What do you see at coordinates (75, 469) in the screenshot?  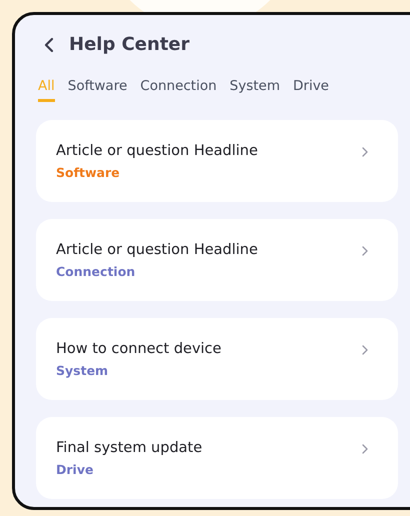 I see `article-category: Drive` at bounding box center [75, 469].